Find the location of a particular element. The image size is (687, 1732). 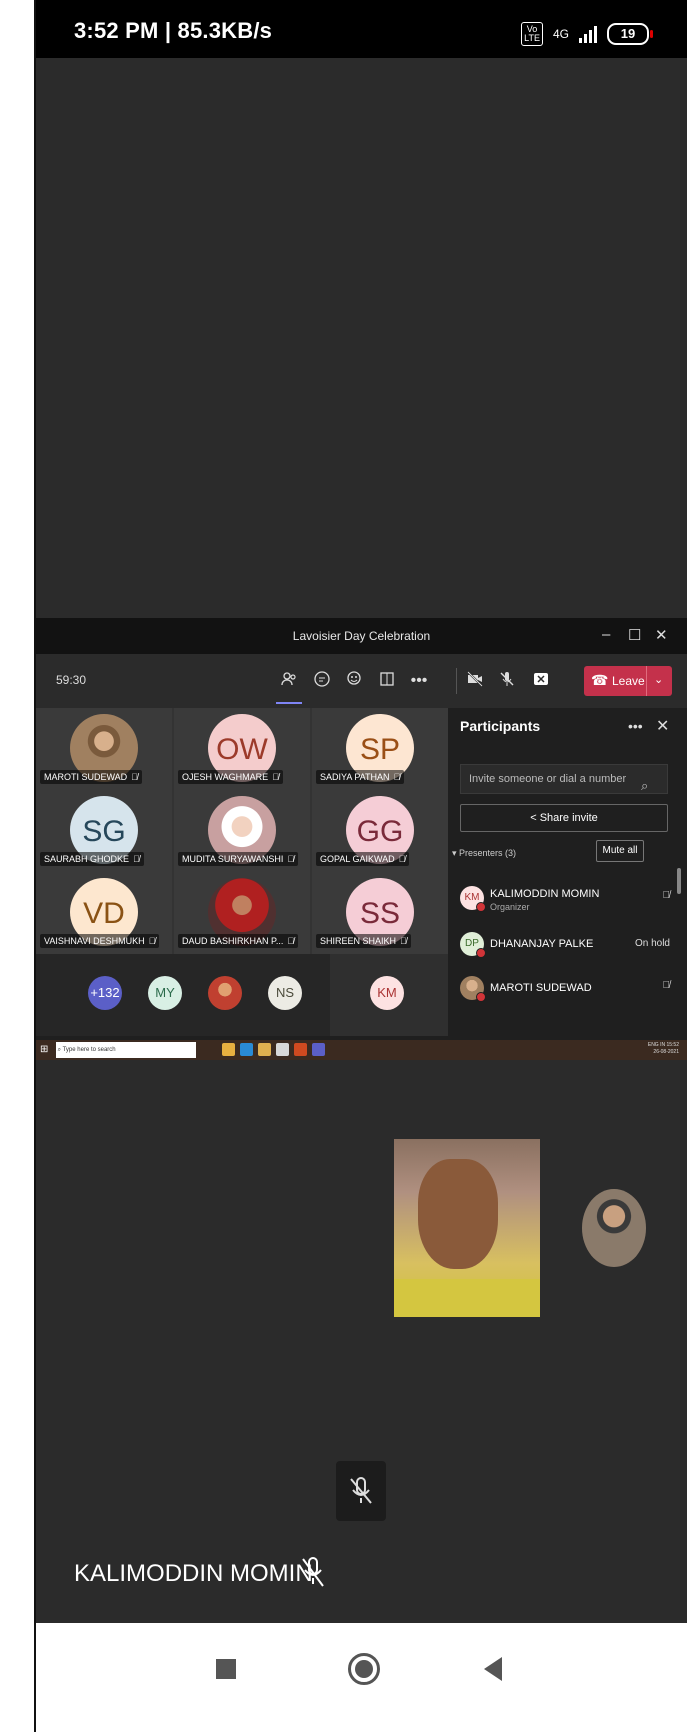

self-video-avatar is located at coordinates (614, 1228).